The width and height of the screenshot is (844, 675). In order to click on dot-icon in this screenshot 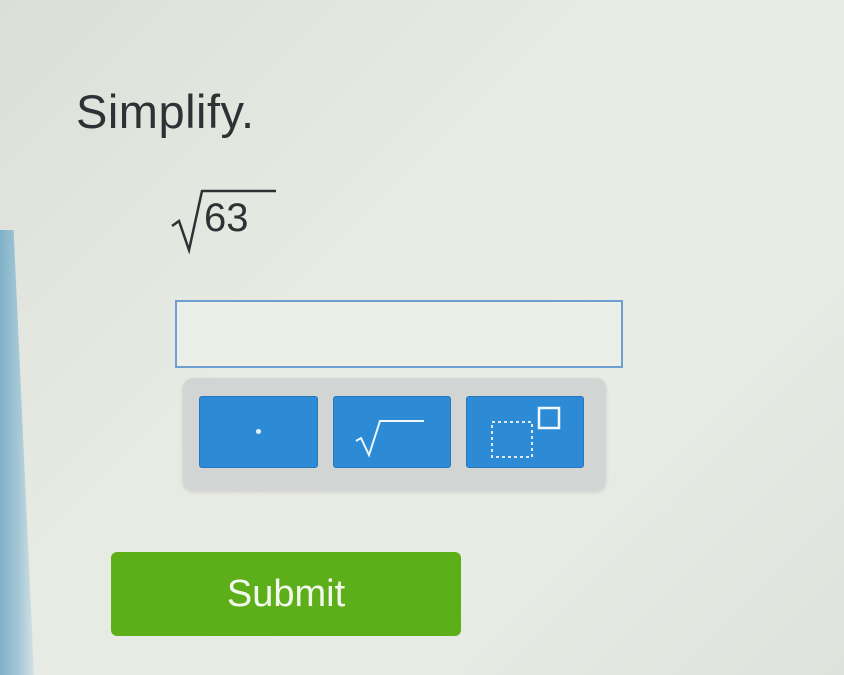, I will do `click(258, 431)`.